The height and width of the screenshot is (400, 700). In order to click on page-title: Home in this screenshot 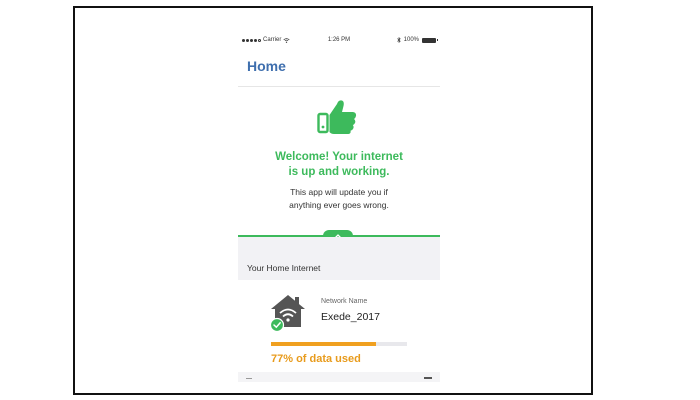, I will do `click(266, 66)`.